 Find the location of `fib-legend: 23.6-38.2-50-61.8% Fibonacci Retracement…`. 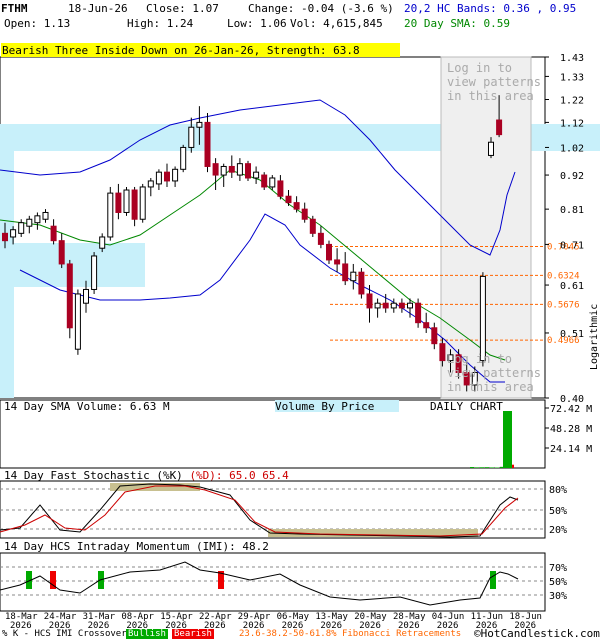

fib-legend: 23.6-38.2-50-61.8% Fibonacci Retracement… is located at coordinates (350, 634).